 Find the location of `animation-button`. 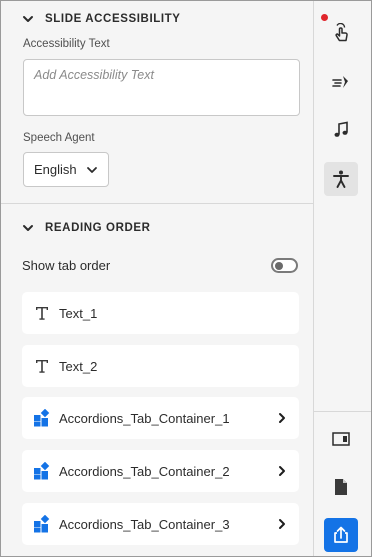

animation-button is located at coordinates (341, 82).